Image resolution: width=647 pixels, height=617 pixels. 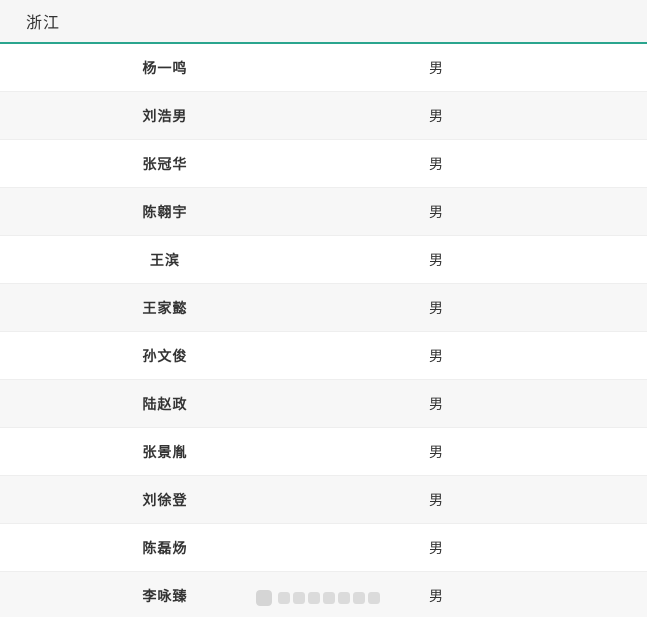 I want to click on player-name: 陈翱宇, so click(x=165, y=212).